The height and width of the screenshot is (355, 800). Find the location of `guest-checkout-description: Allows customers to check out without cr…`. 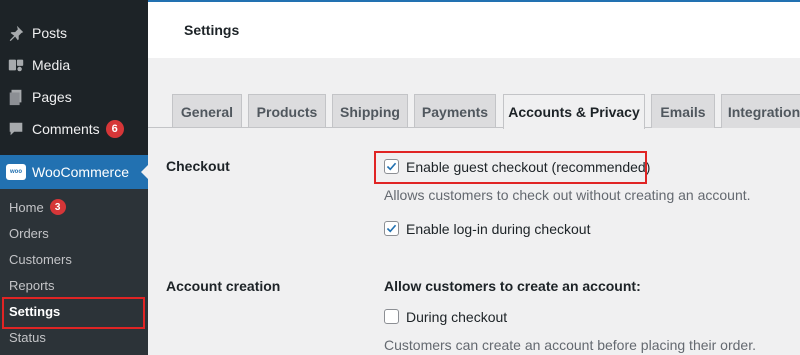

guest-checkout-description: Allows customers to check out without cr… is located at coordinates (567, 195).